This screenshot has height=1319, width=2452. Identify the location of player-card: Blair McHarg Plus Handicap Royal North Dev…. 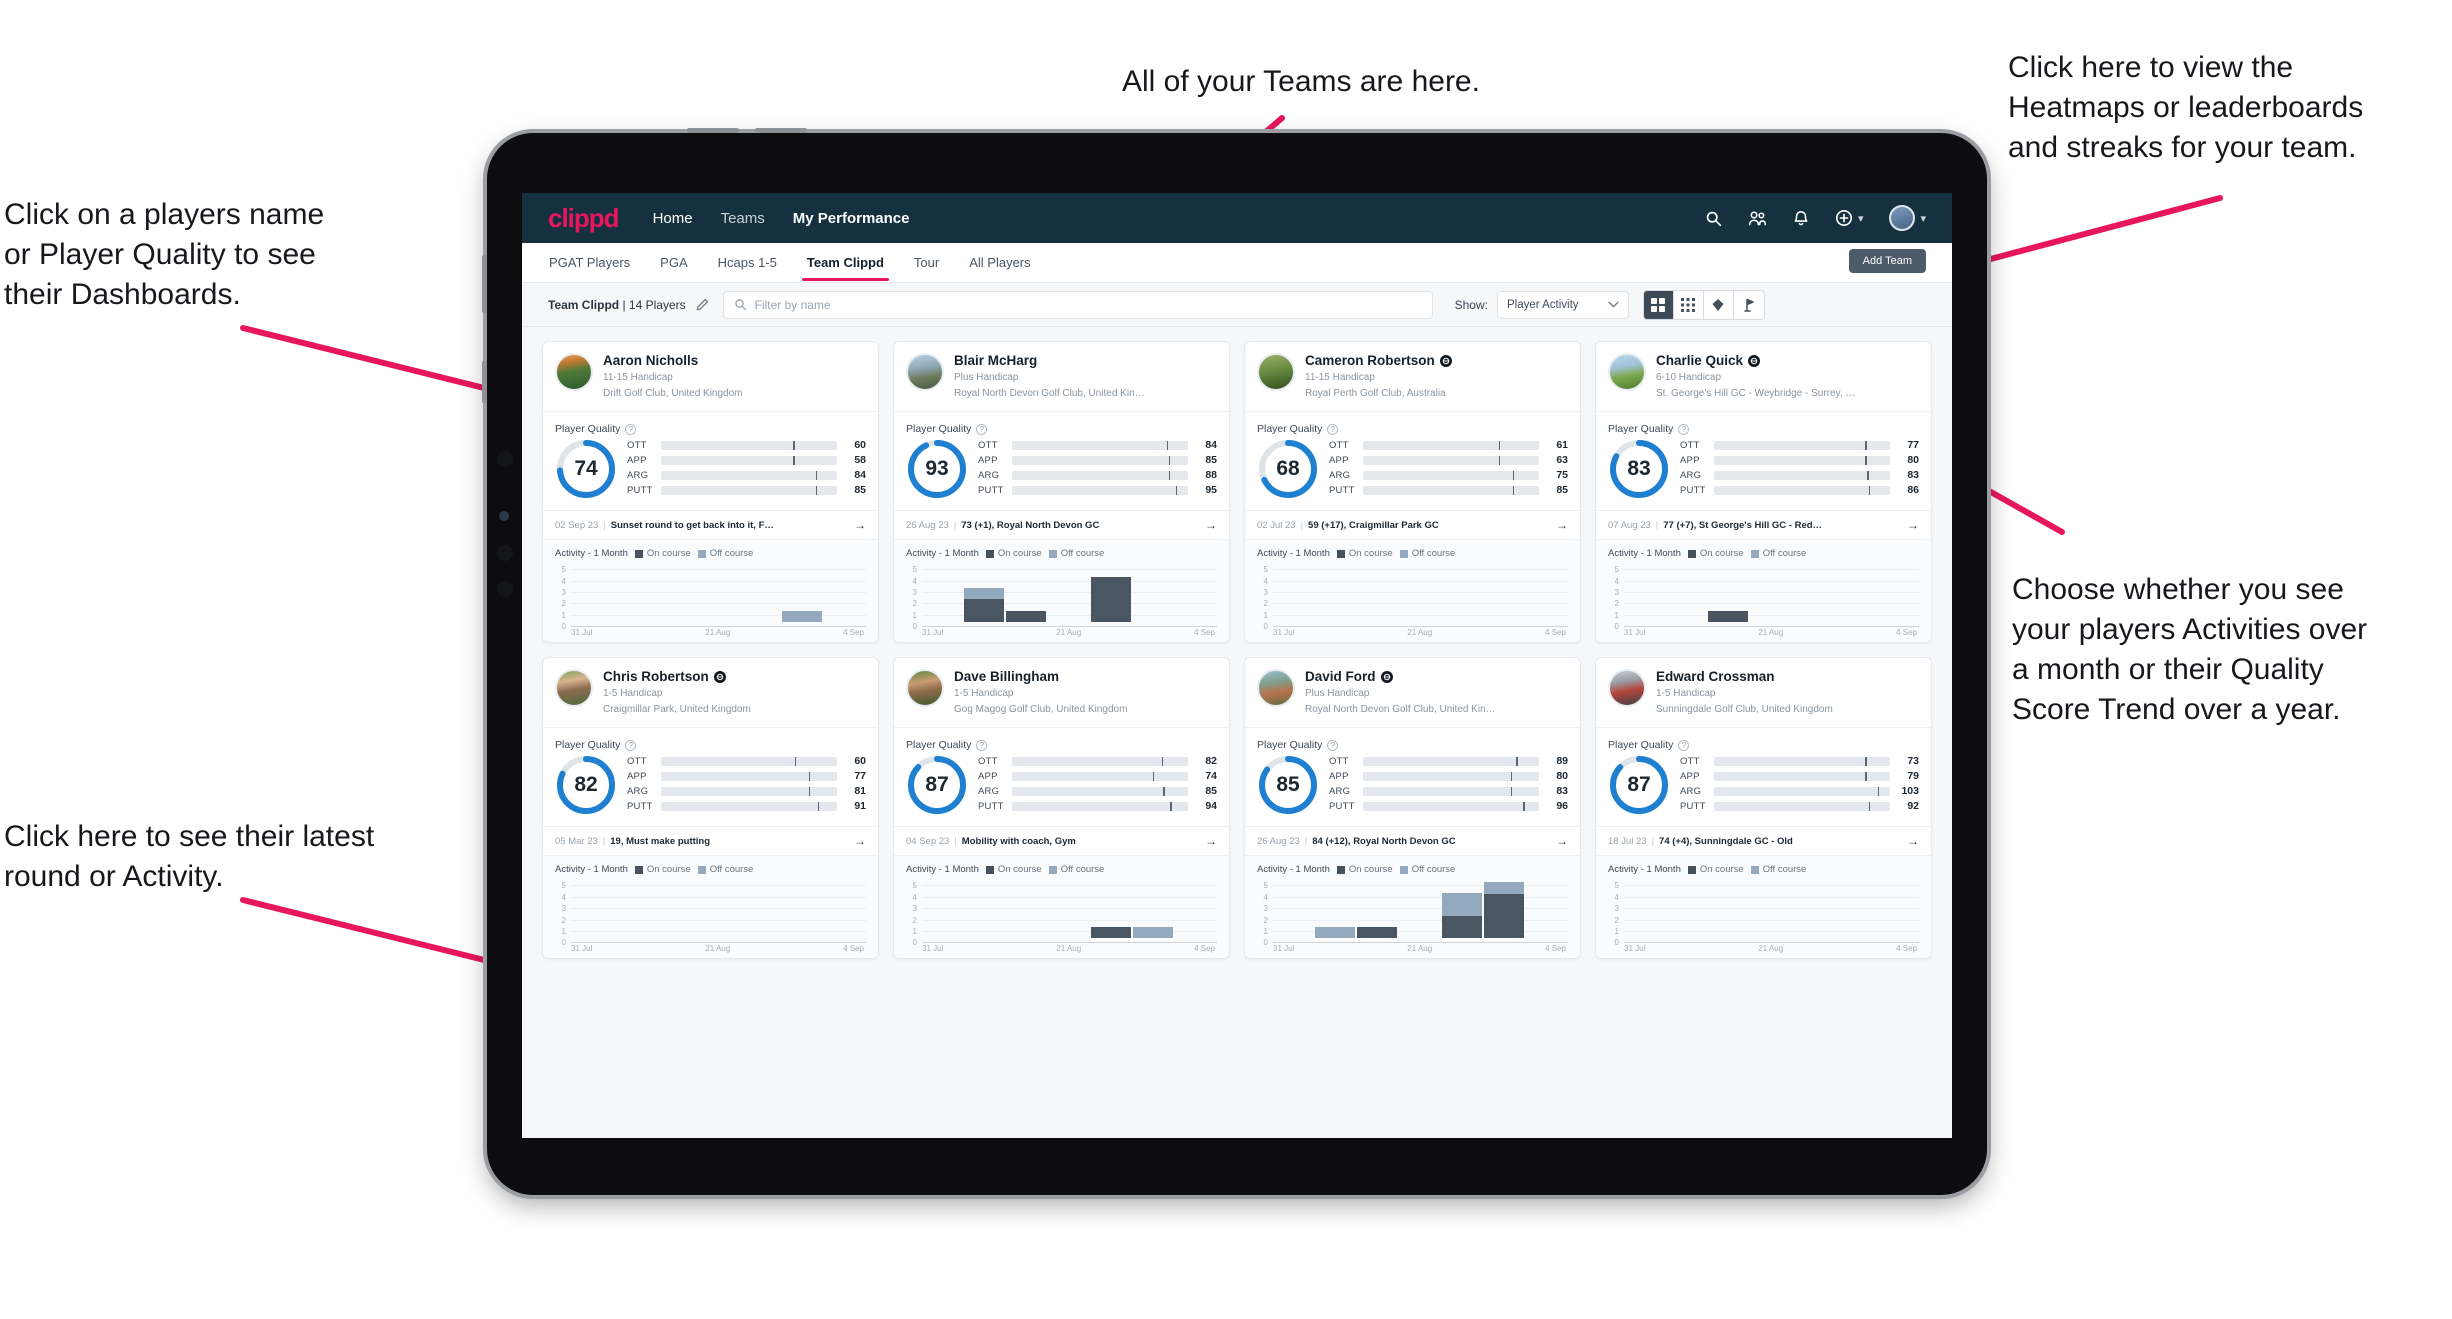
(1061, 492).